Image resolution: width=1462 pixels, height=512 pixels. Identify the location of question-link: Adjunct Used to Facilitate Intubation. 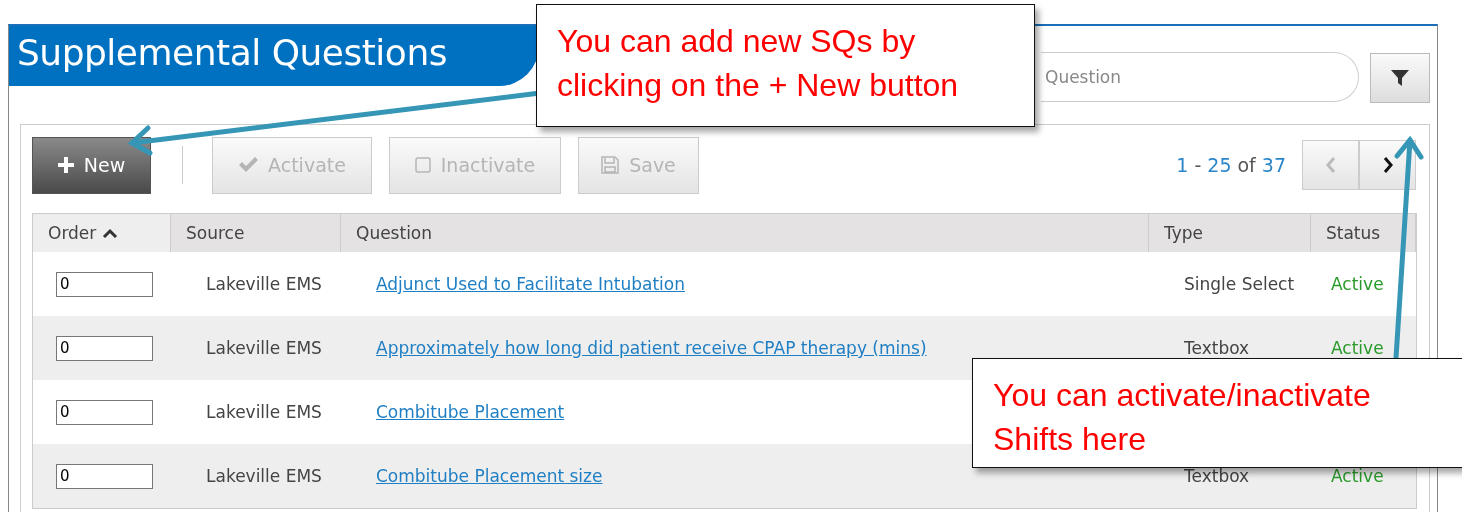
(530, 284).